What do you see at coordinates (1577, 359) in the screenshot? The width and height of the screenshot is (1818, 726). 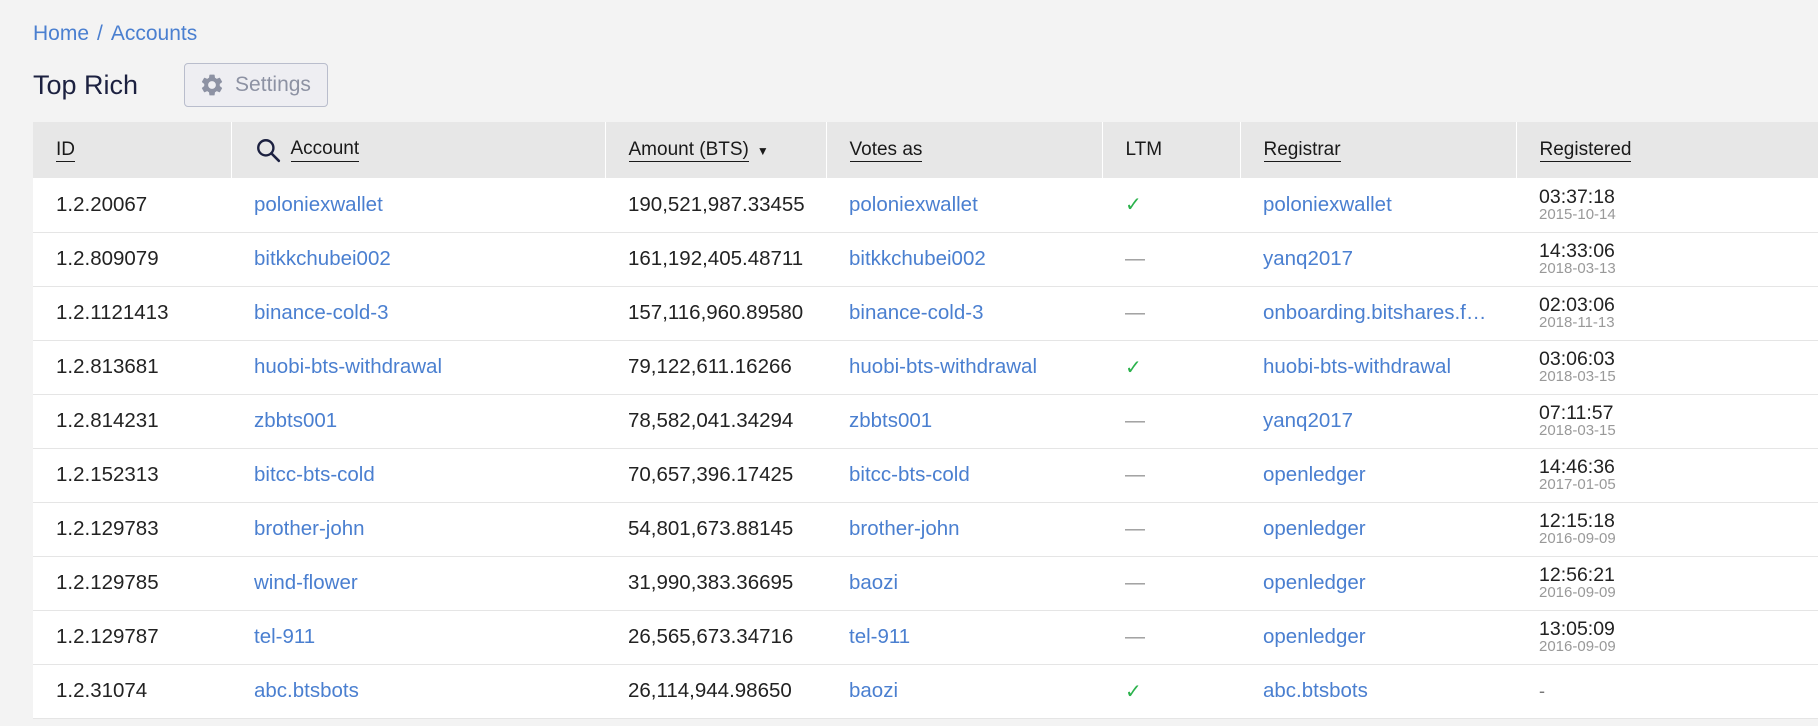 I see `registered-time: 03:06:03` at bounding box center [1577, 359].